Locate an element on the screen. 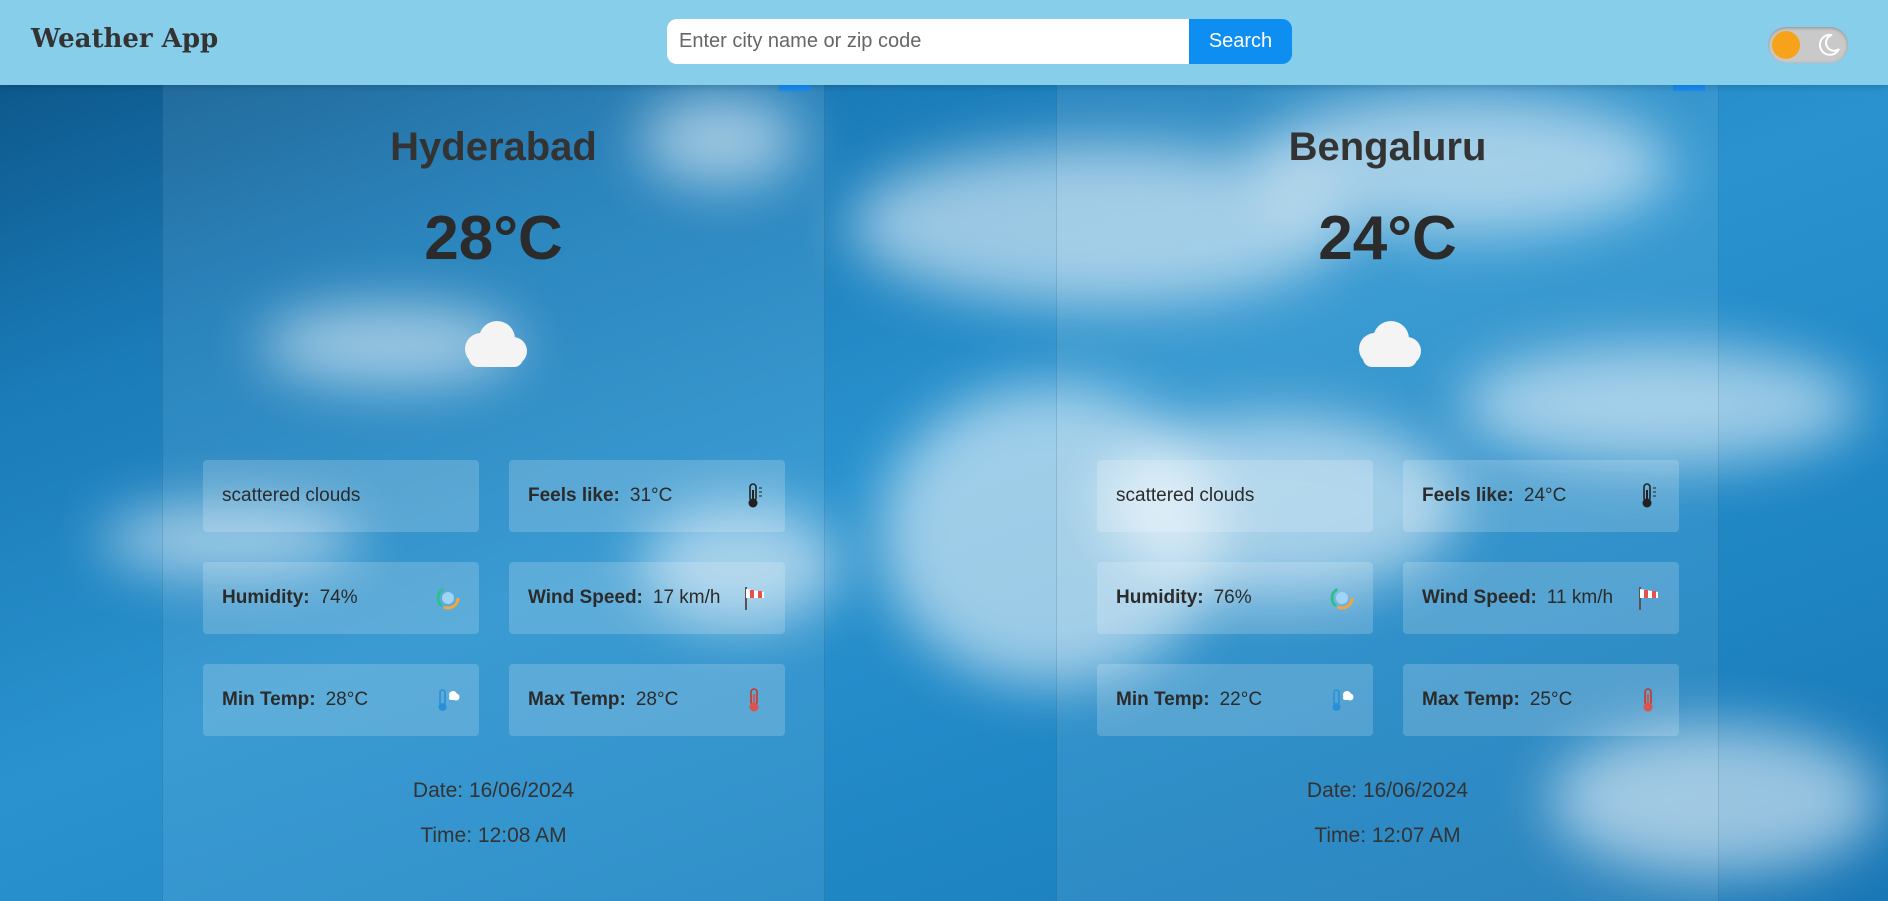 The image size is (1888, 901). humidity-tile: Humidity: 76% is located at coordinates (1235, 598).